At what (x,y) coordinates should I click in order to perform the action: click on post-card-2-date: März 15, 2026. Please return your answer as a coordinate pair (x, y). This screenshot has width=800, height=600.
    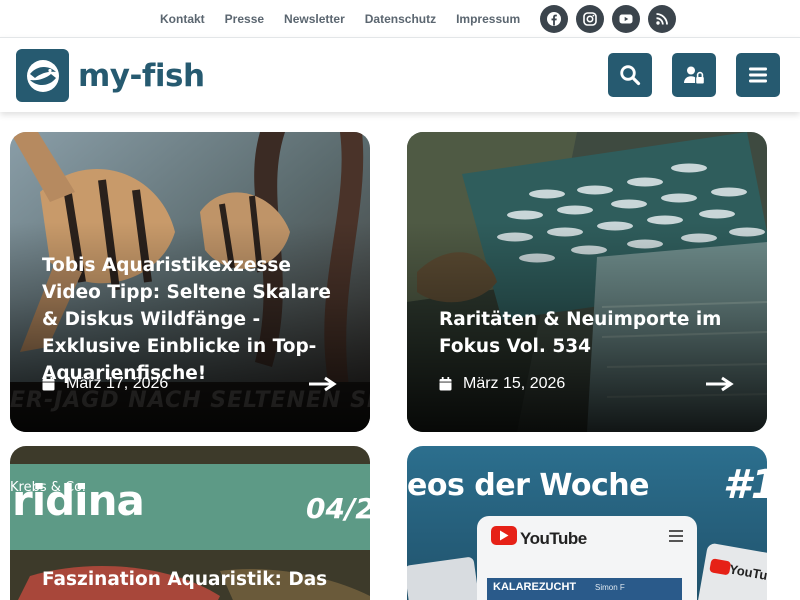
    Looking at the image, I should click on (514, 383).